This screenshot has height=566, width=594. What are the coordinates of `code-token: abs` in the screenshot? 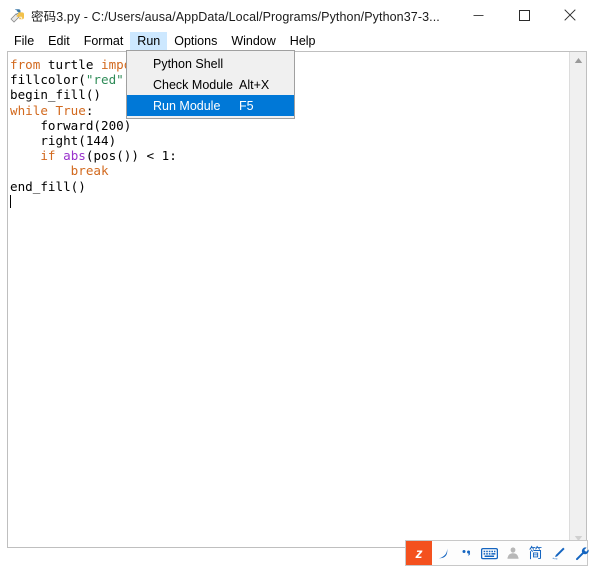 It's located at (74, 156).